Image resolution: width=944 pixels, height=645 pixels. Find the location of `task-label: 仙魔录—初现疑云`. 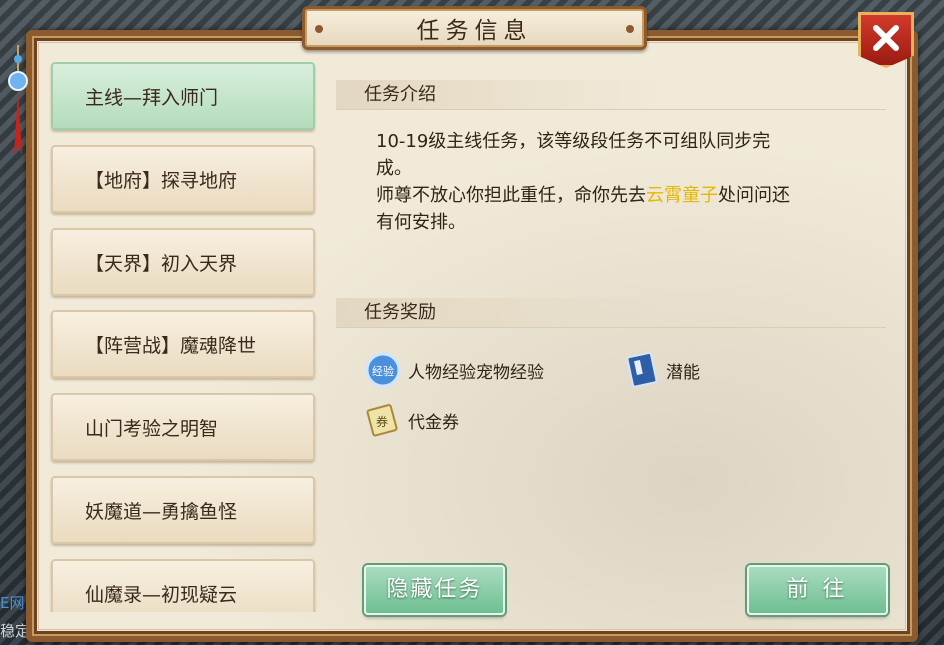

task-label: 仙魔录—初现疑云 is located at coordinates (161, 594).